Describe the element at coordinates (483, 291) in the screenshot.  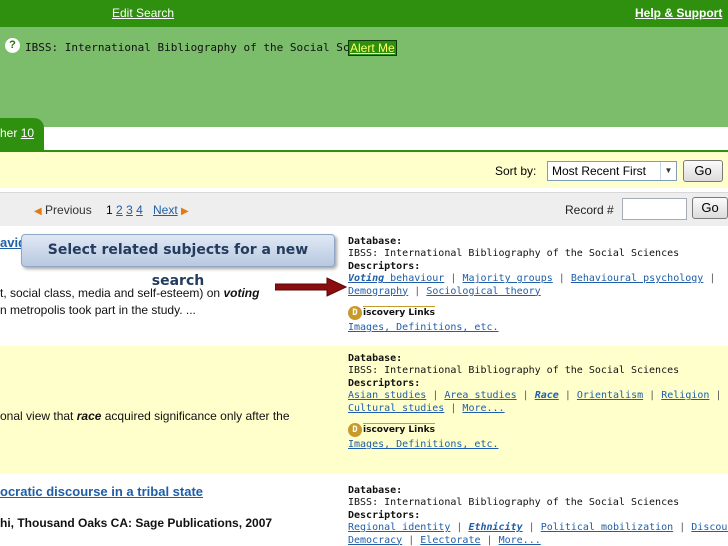
I see `descriptor-link: Sociological theory` at that location.